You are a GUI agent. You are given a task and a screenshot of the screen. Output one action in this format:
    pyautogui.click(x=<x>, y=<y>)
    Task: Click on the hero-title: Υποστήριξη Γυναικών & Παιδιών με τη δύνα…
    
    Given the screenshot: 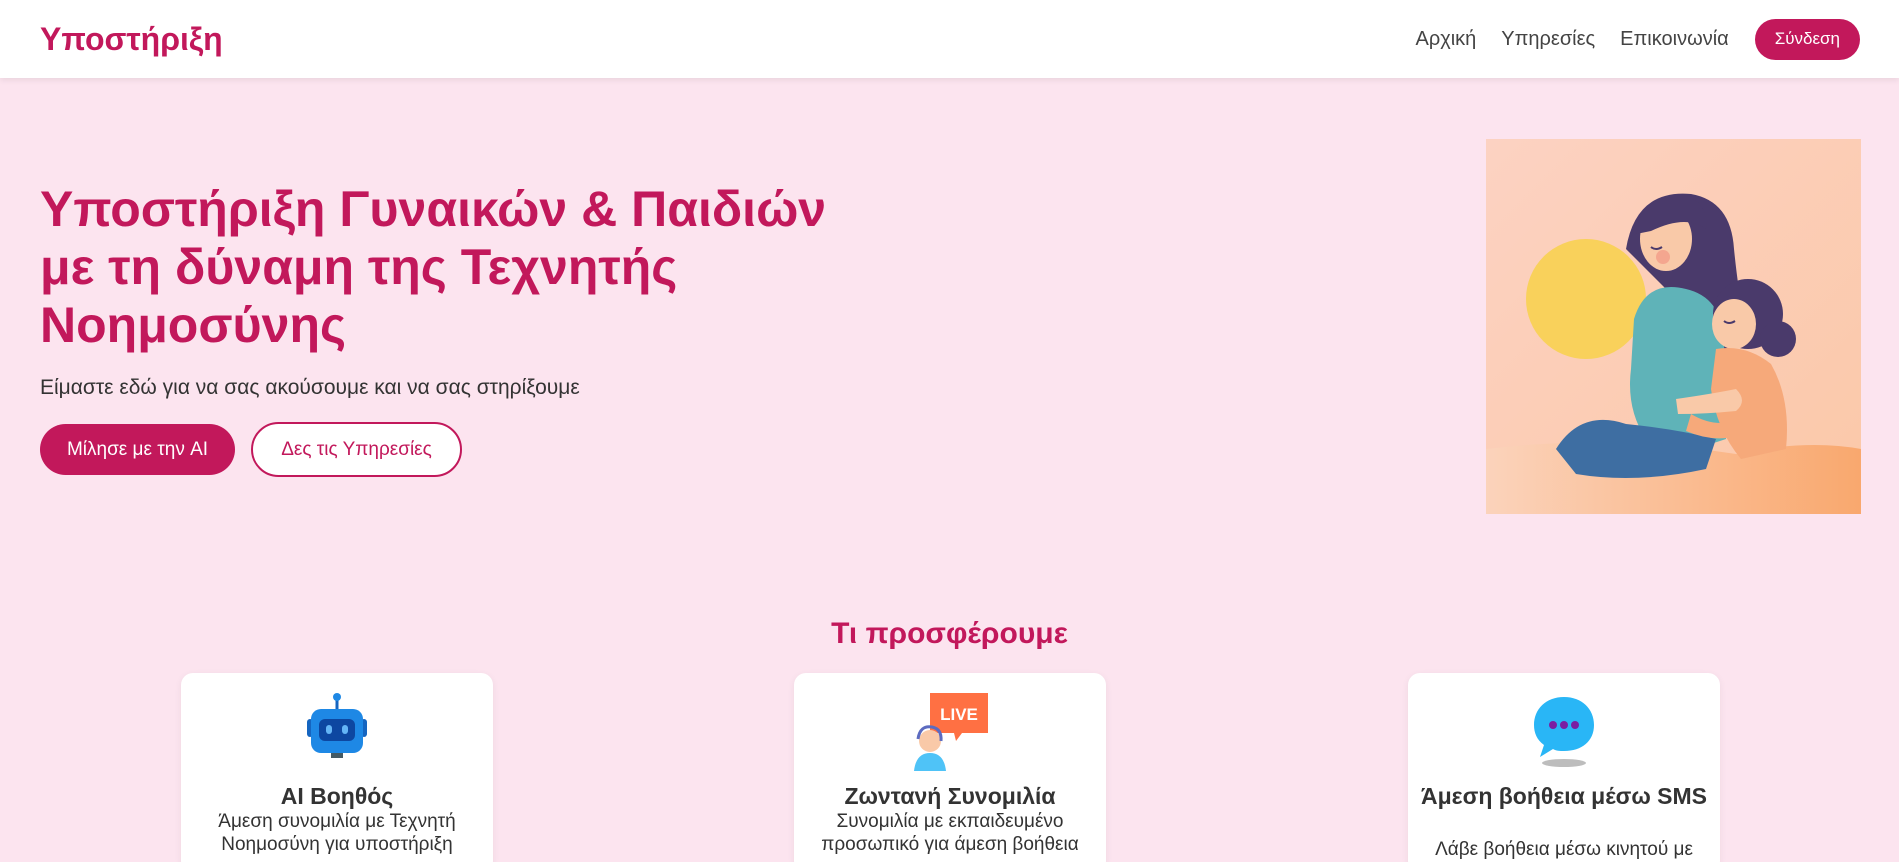 What is the action you would take?
    pyautogui.click(x=433, y=267)
    